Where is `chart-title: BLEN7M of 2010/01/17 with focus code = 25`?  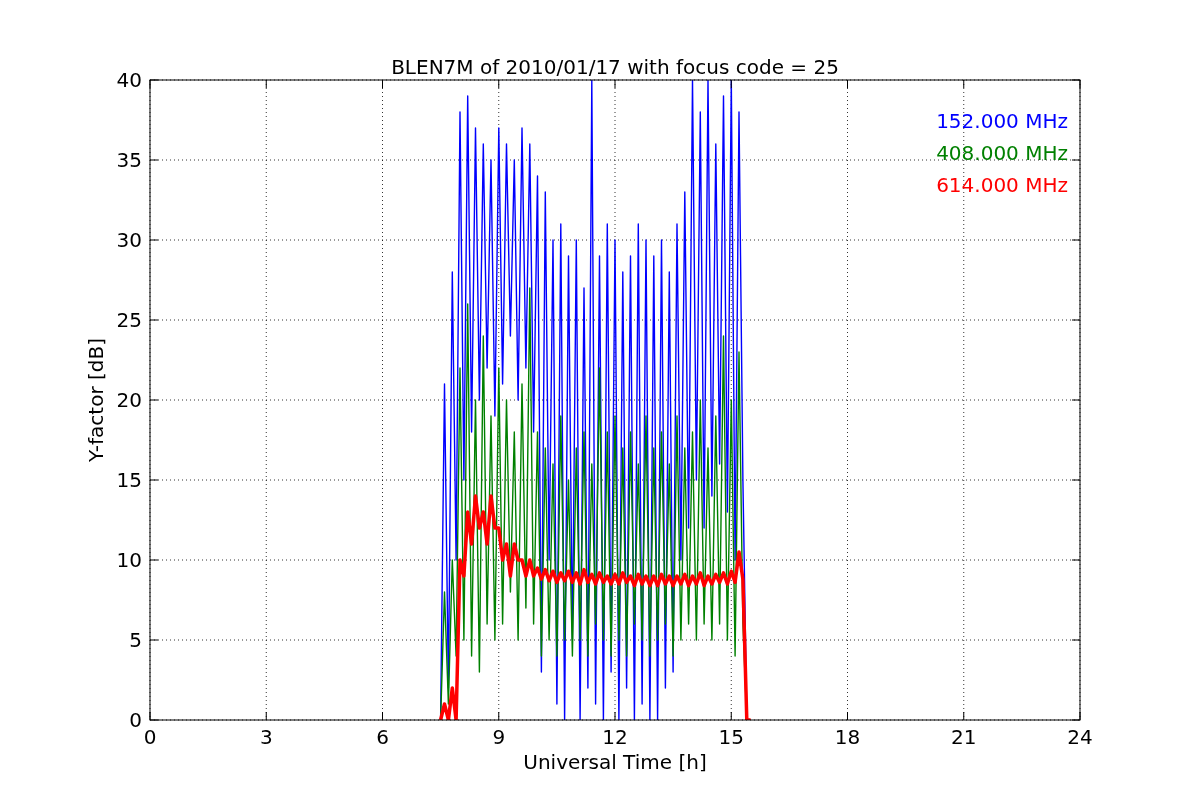 chart-title: BLEN7M of 2010/01/17 with focus code = 25 is located at coordinates (615, 67).